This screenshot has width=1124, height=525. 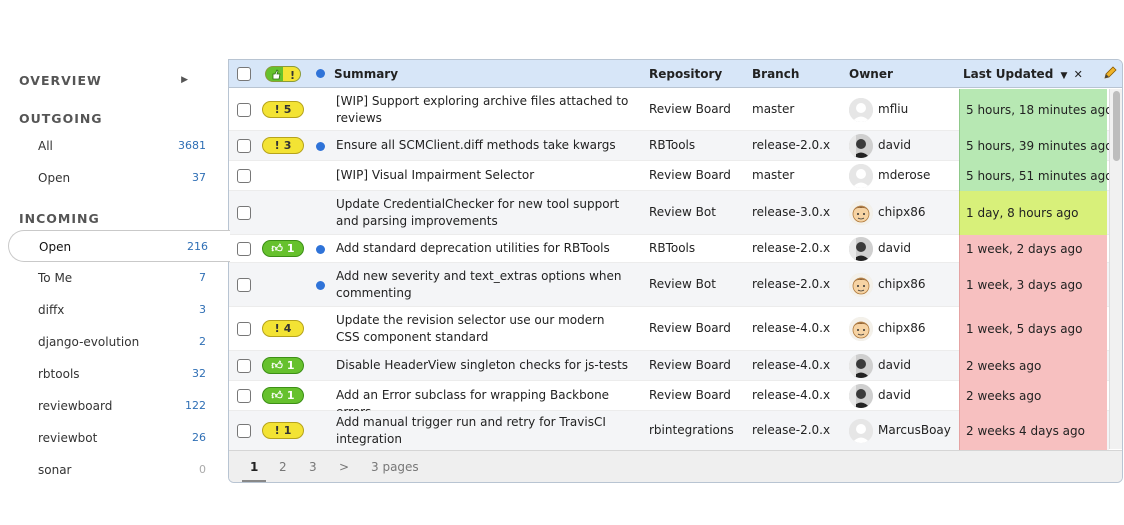 I want to click on column-repository: Repository, so click(x=685, y=74).